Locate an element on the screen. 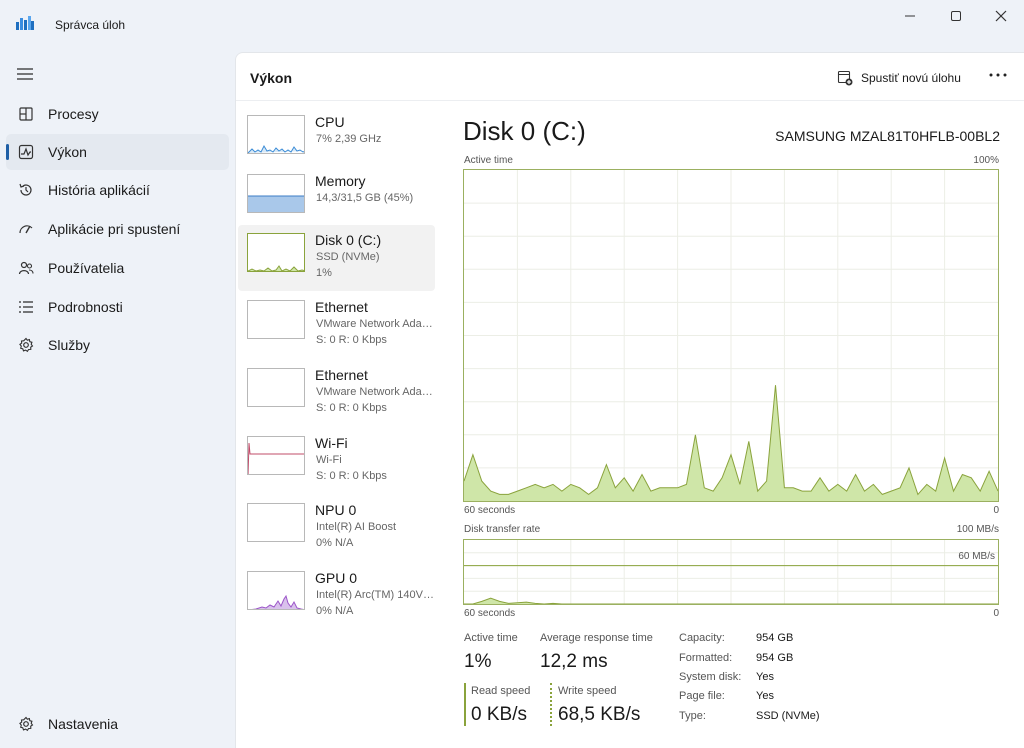 This screenshot has height=748, width=1024. transfer-rate-graph: 60 MB/s is located at coordinates (731, 572).